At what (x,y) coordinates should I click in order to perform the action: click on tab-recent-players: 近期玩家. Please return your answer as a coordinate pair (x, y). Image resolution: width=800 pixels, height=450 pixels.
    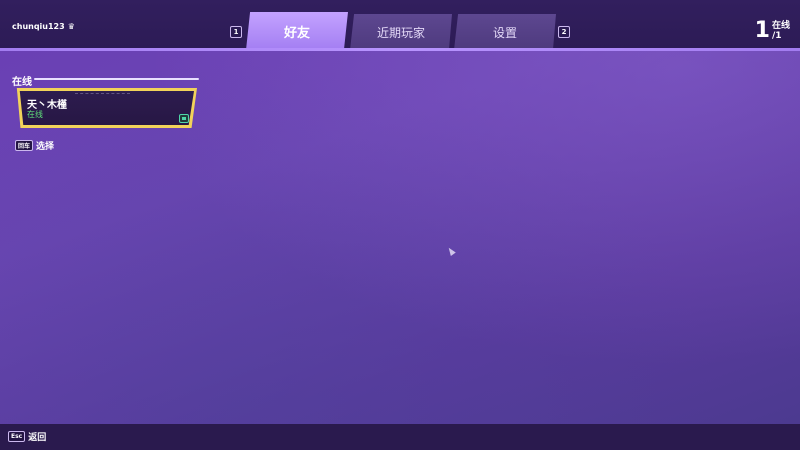
    Looking at the image, I should click on (401, 32).